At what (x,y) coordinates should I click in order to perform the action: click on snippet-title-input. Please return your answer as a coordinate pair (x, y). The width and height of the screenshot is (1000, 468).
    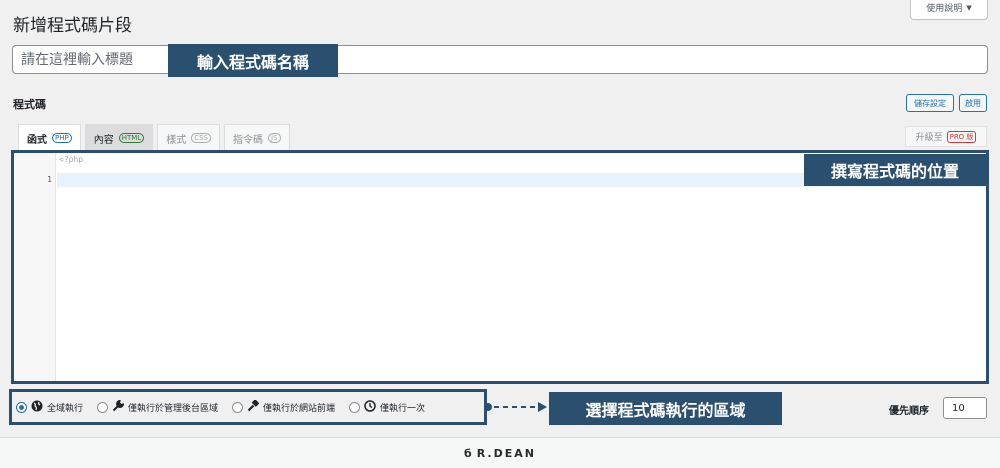
    Looking at the image, I should click on (500, 59).